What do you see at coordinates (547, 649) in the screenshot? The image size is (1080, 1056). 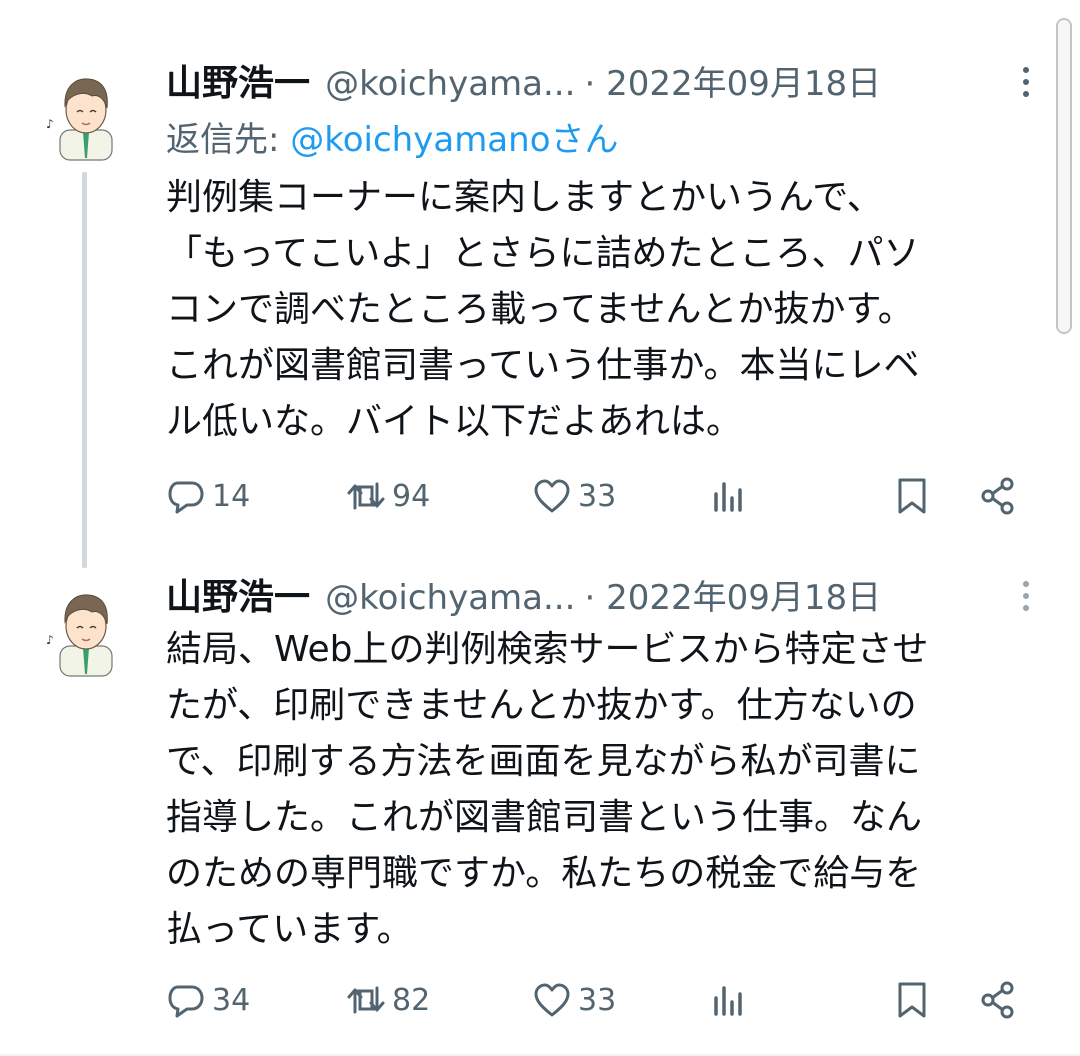 I see `tweet-text-line: 結局、Web上の判例検索サービスから特定させ` at bounding box center [547, 649].